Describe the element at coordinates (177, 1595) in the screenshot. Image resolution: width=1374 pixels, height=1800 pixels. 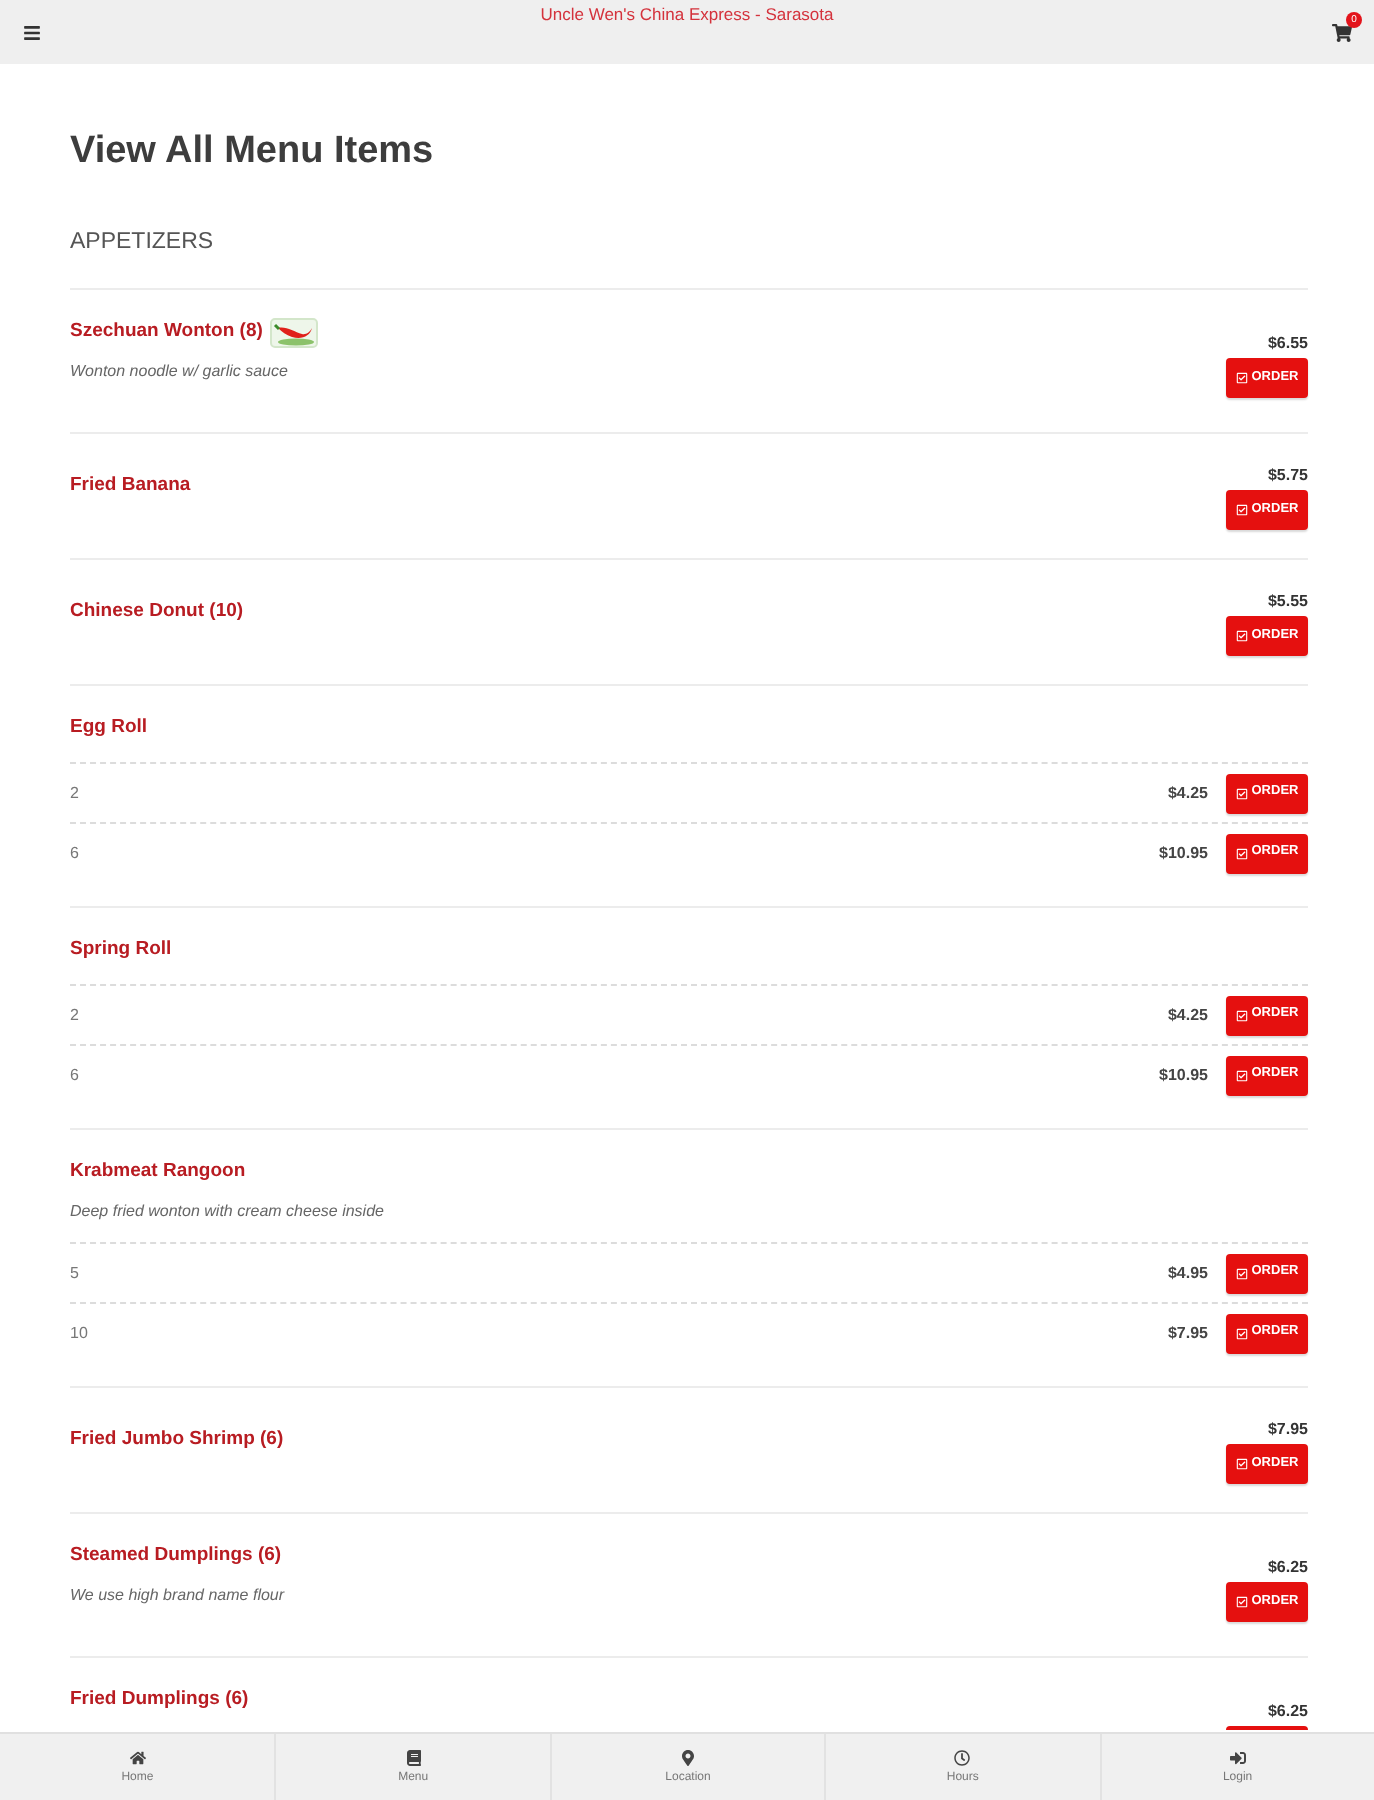
I see `item-description: We use high brand name flour` at that location.